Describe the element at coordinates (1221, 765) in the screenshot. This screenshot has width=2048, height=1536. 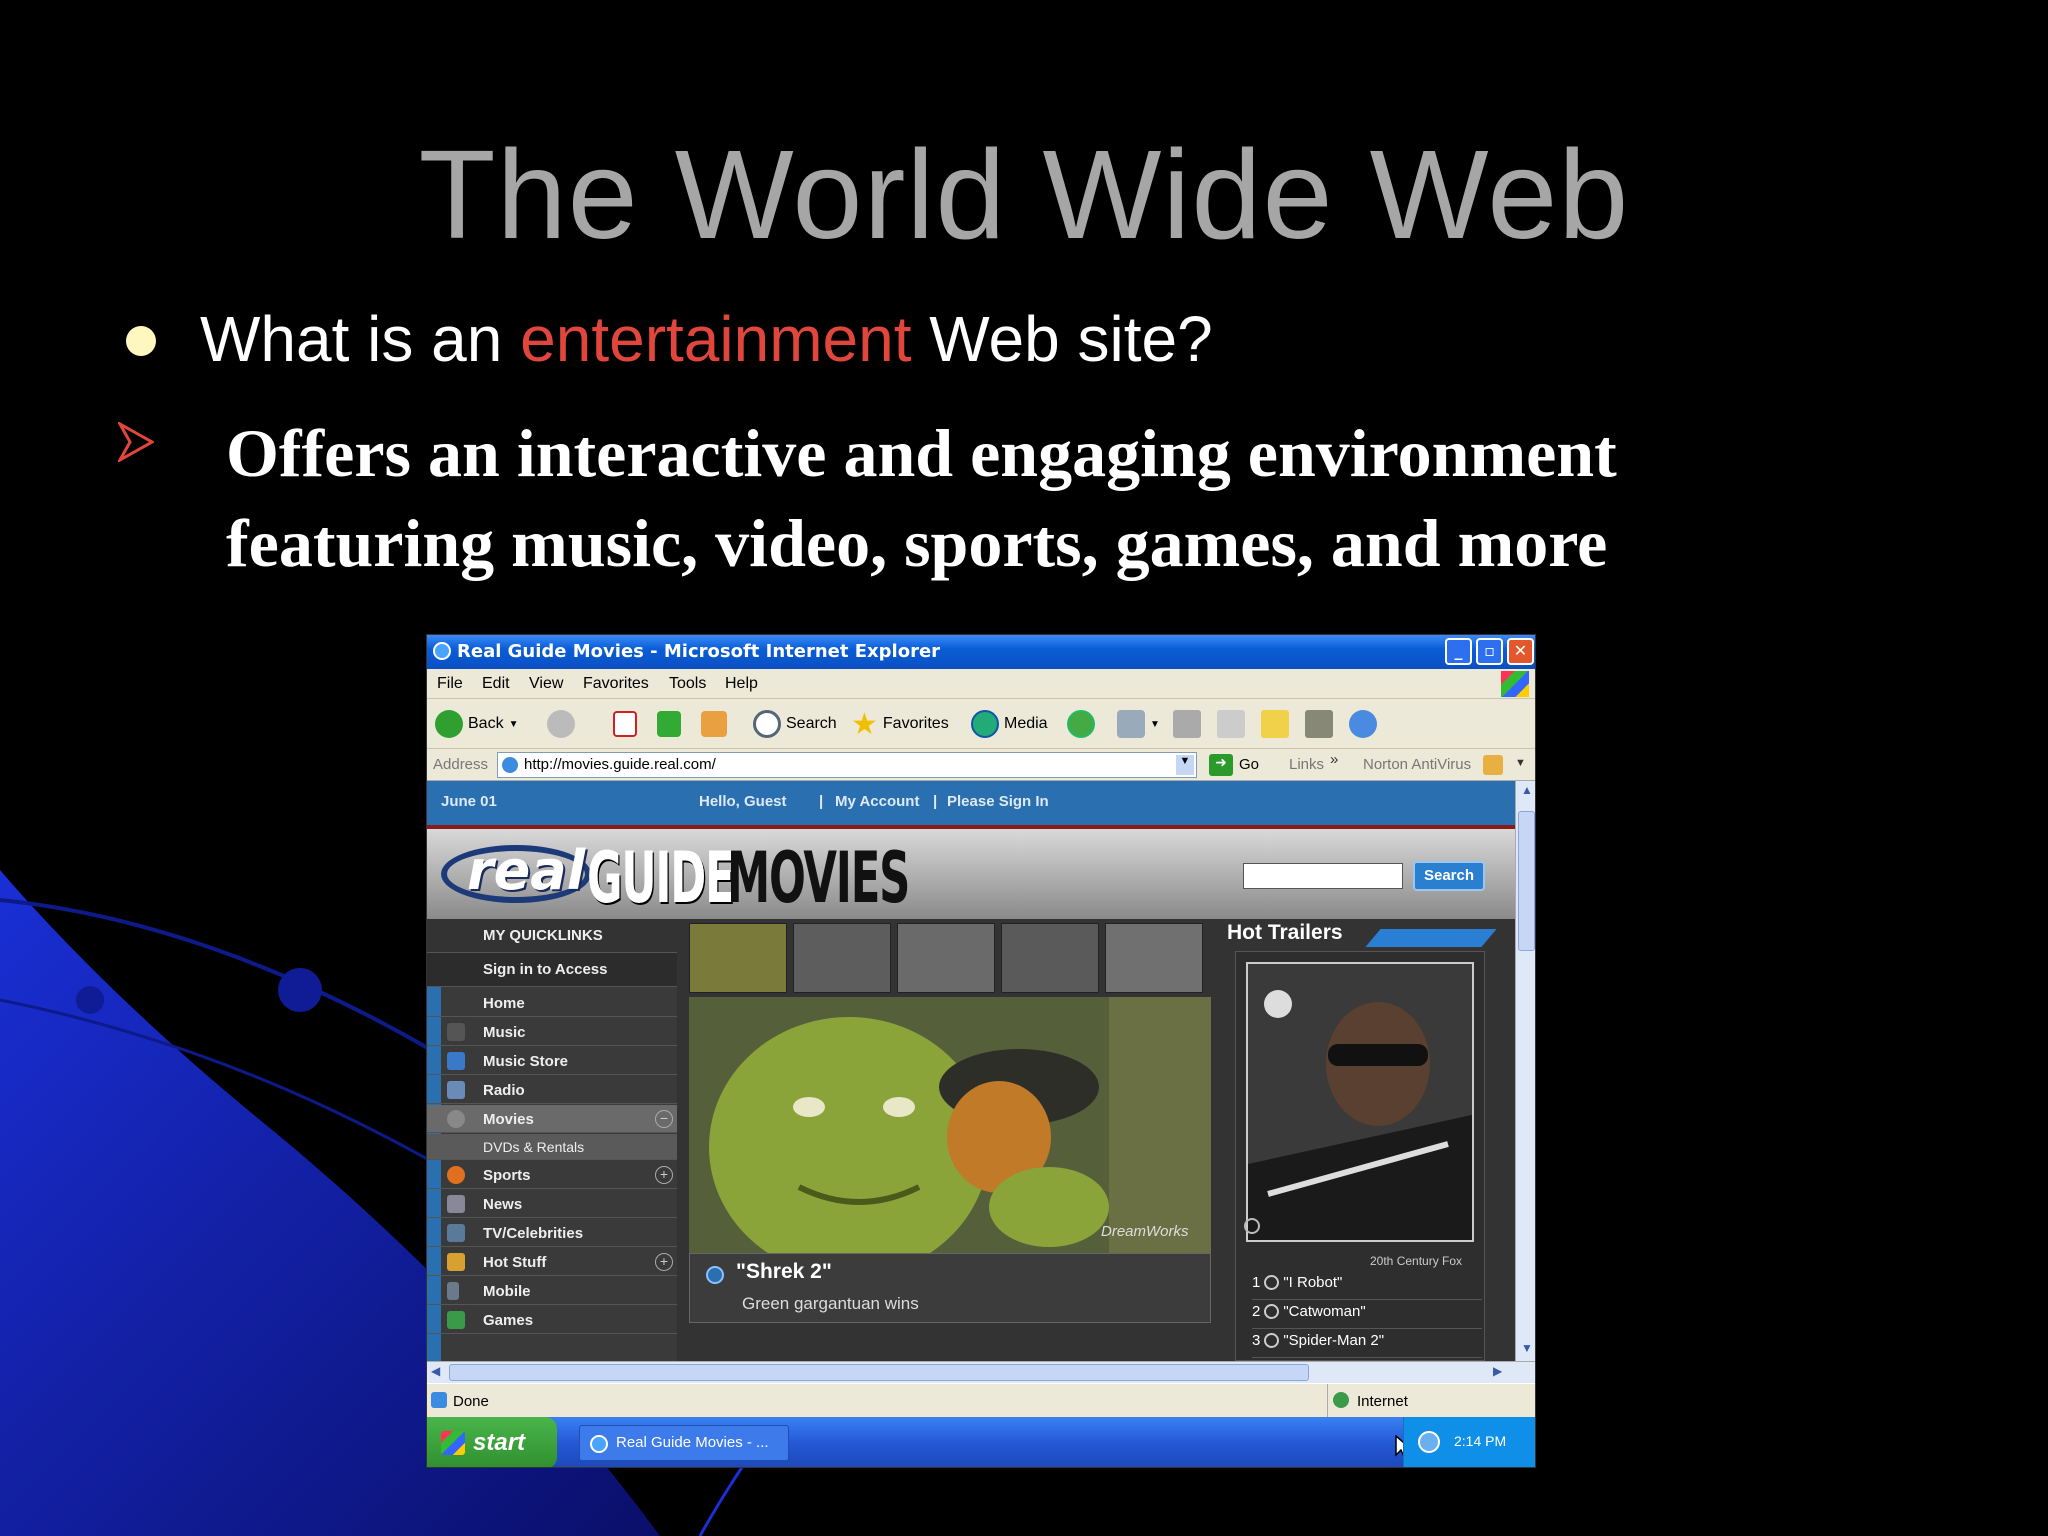
I see `go-arrow-icon: ➜` at that location.